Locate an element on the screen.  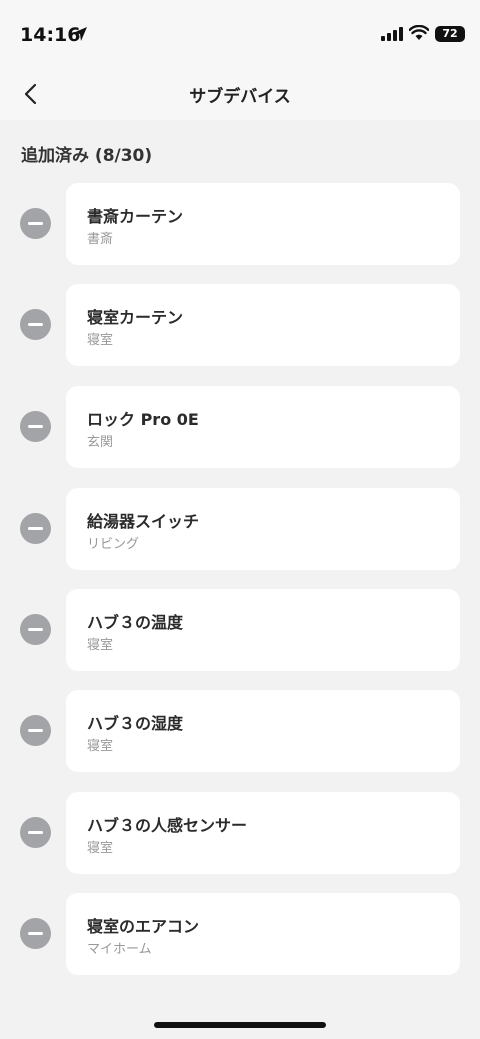
device-card: ハブ３の湿度 寝室 is located at coordinates (263, 731).